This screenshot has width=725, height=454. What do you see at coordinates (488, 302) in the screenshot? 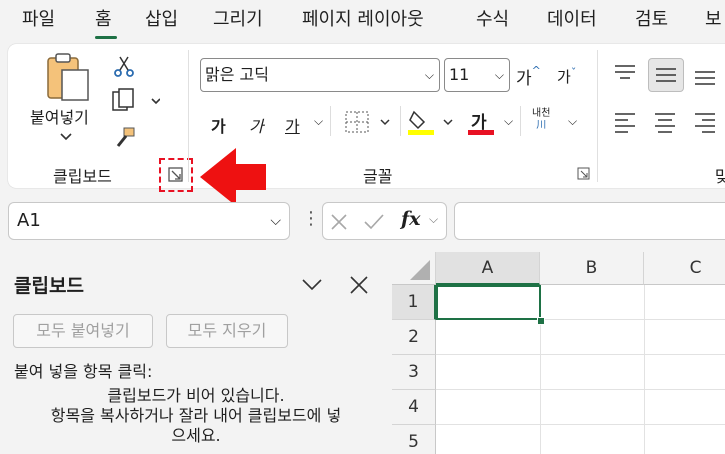
I see `selected-cell-a1` at bounding box center [488, 302].